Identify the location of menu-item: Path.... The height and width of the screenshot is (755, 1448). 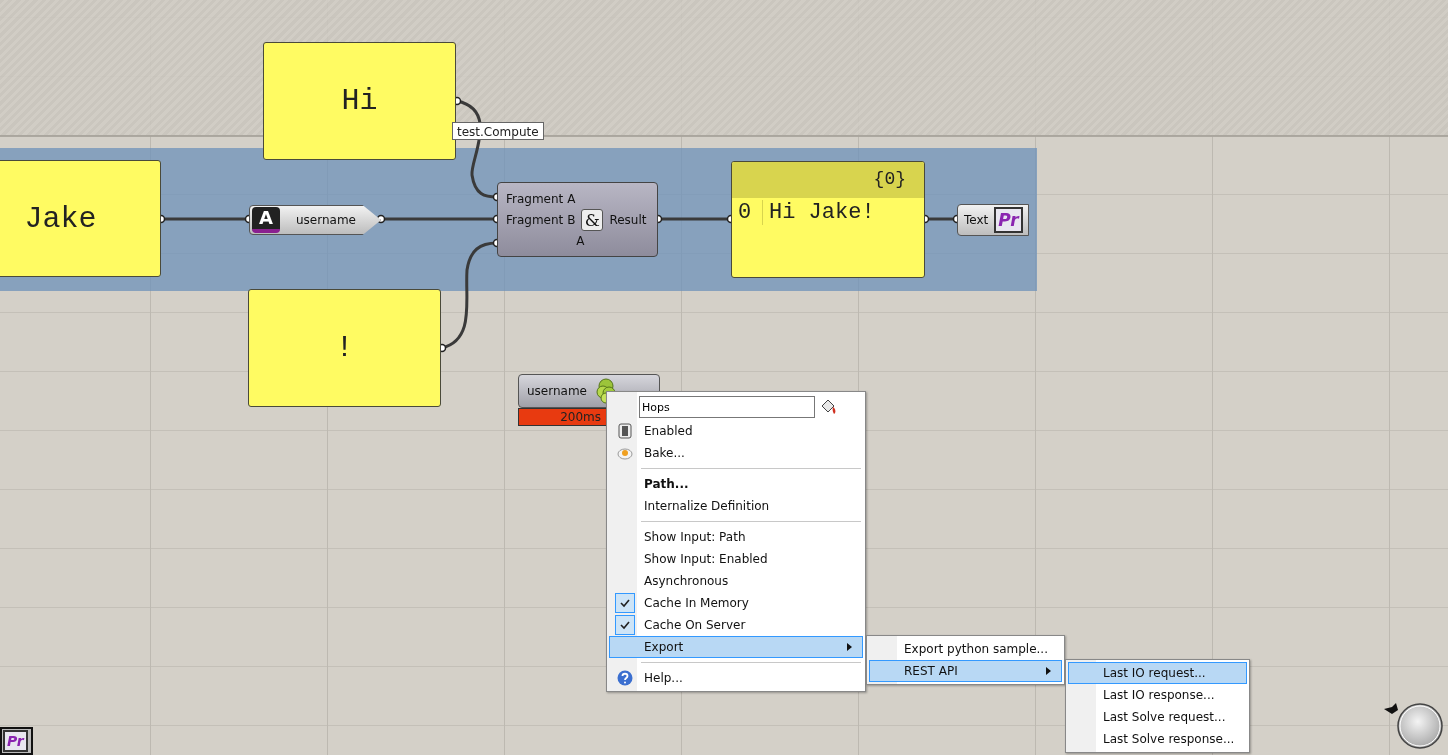
(736, 484).